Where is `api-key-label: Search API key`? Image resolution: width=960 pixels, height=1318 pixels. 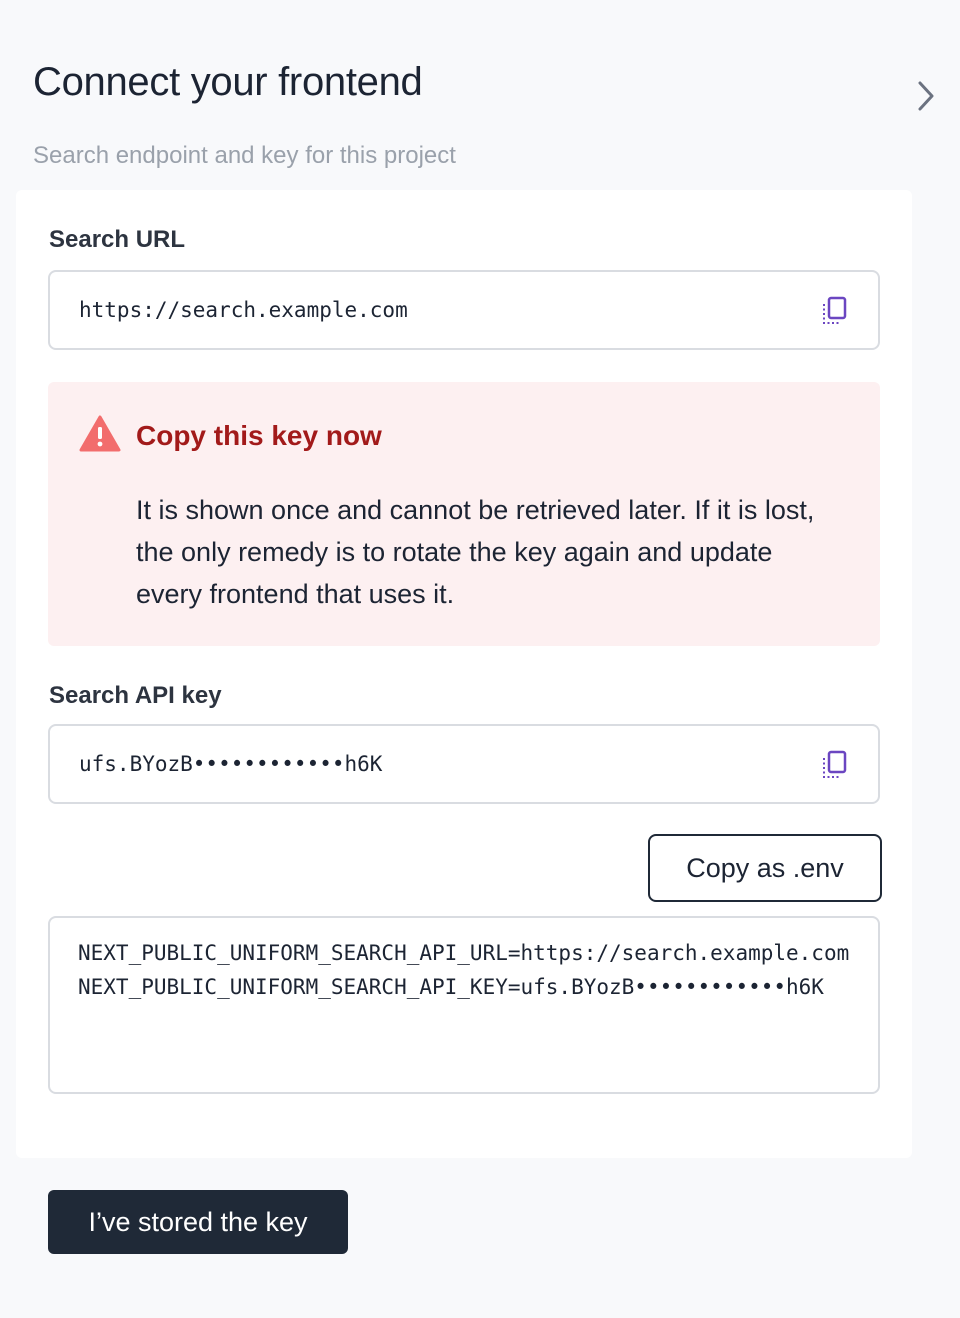 api-key-label: Search API key is located at coordinates (135, 695).